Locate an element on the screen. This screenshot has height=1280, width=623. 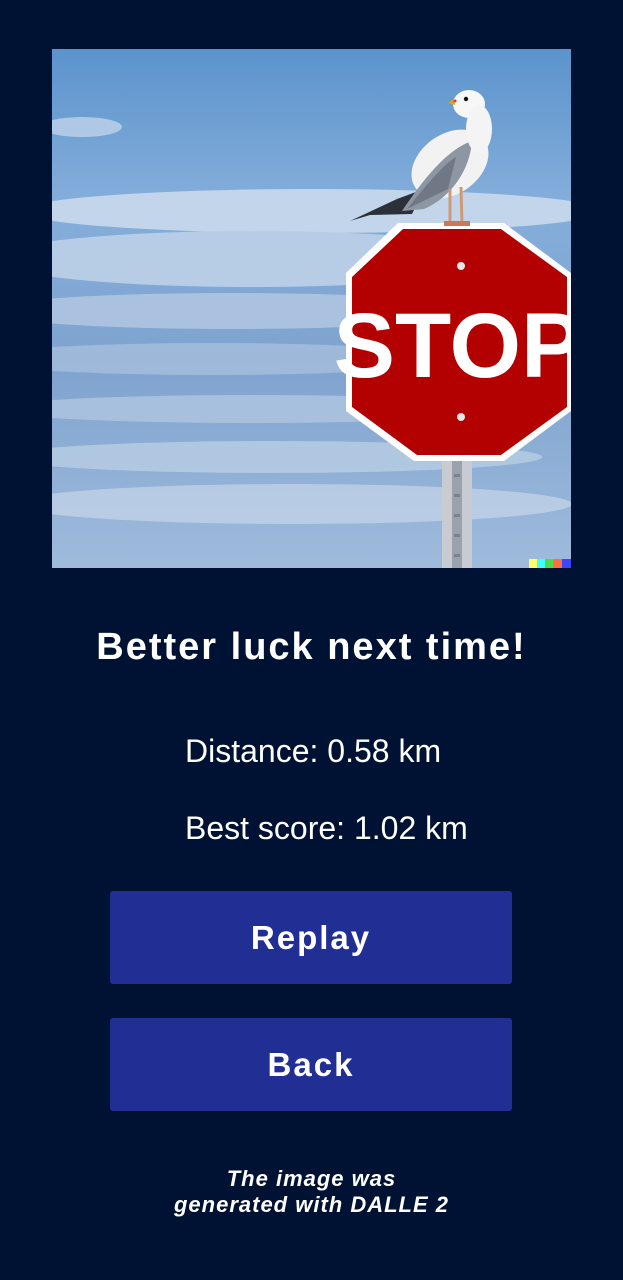
best-score-text: Best score: 1.02 km is located at coordinates (326, 828).